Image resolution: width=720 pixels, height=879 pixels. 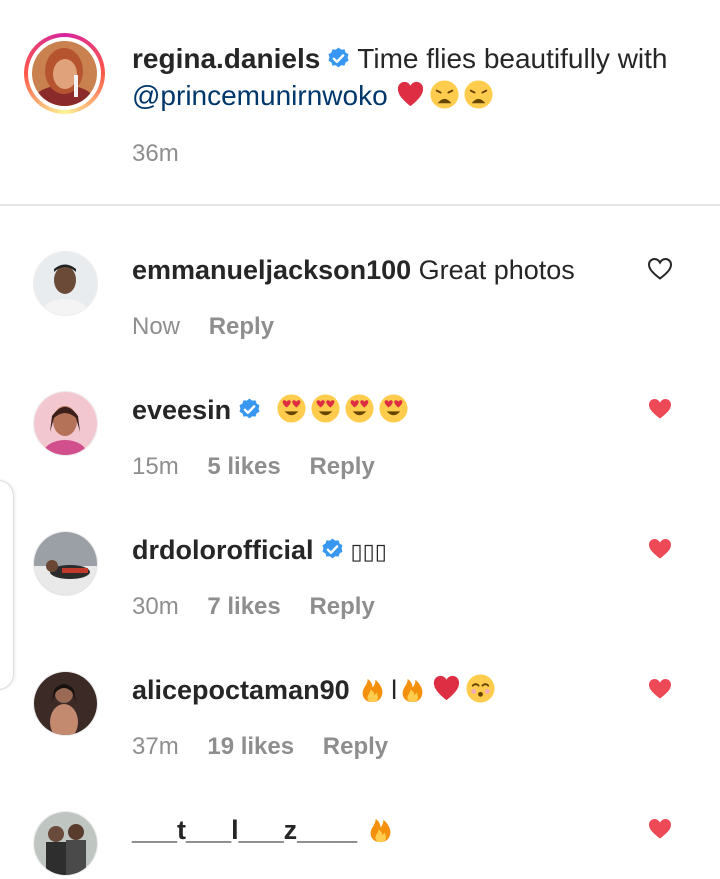 What do you see at coordinates (155, 466) in the screenshot?
I see `comment-timestamp: 15m` at bounding box center [155, 466].